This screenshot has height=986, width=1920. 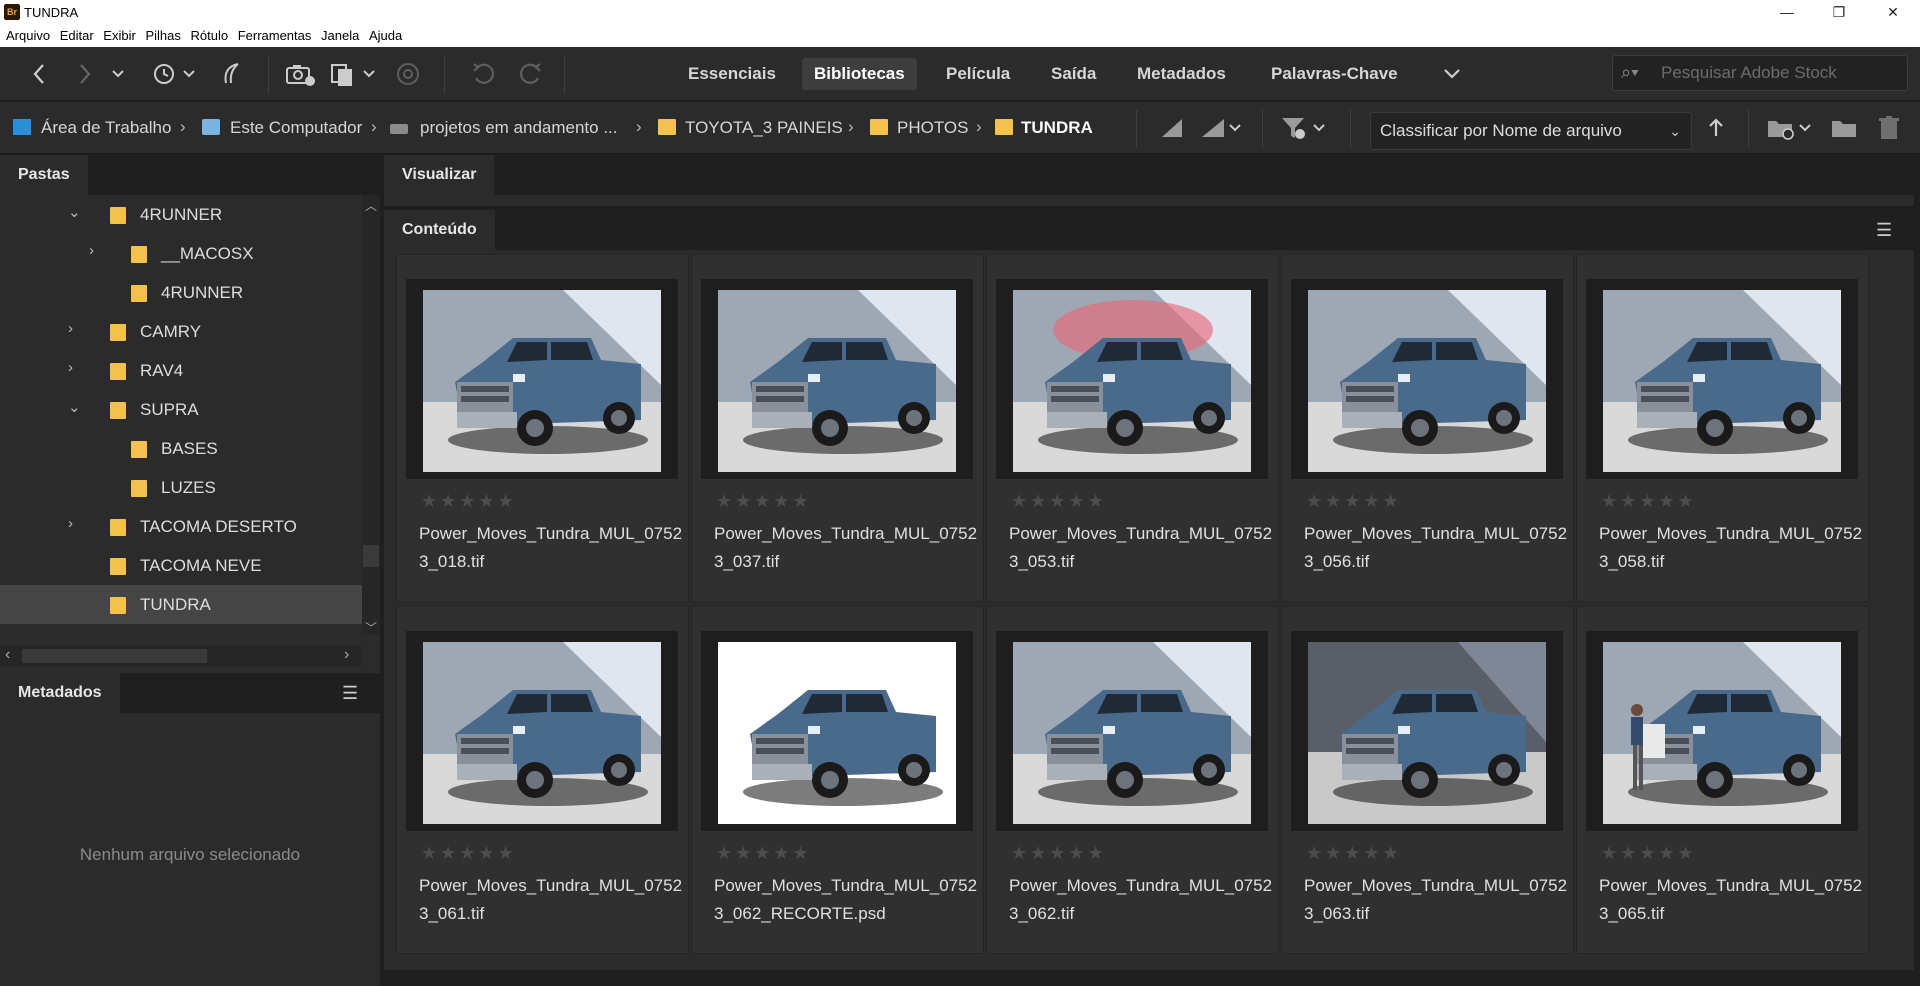 I want to click on workspace-palavras-chave: Palavras-Chave, so click(x=1334, y=74).